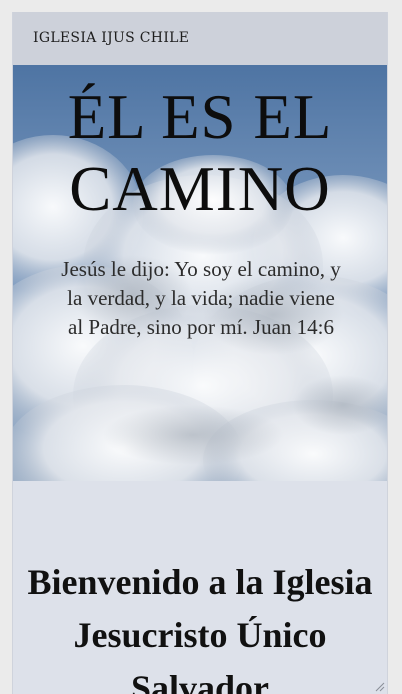 Image resolution: width=402 pixels, height=694 pixels. Describe the element at coordinates (379, 686) in the screenshot. I see `resize-grip-icon` at that location.